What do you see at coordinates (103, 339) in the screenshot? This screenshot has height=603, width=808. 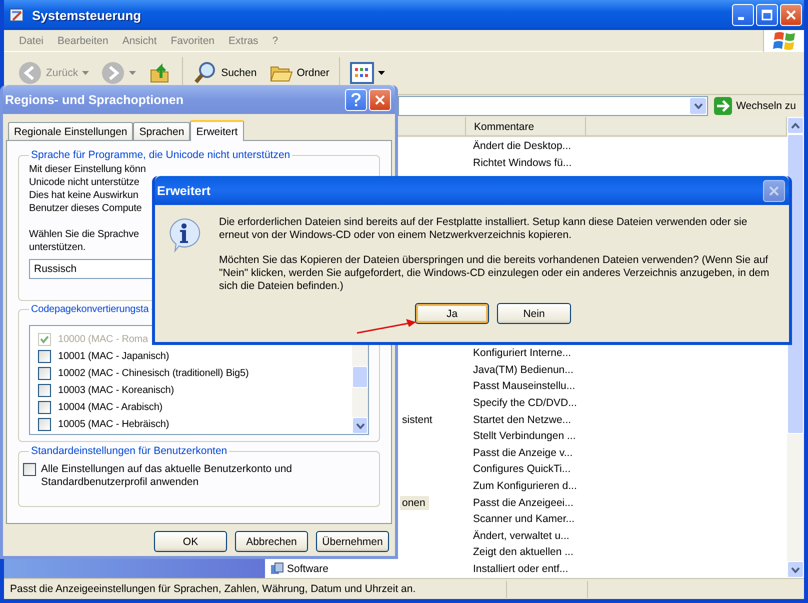 I see `checkbox-label: 10000 (MAC - Roma` at bounding box center [103, 339].